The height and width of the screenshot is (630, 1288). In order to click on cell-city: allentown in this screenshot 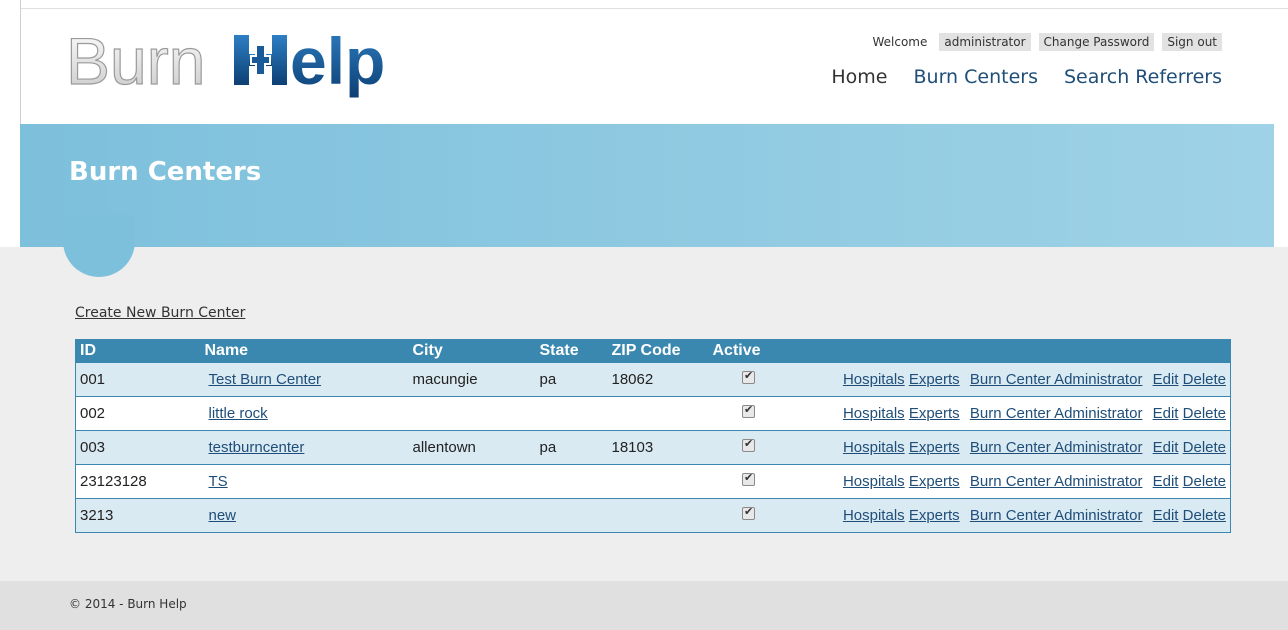, I will do `click(472, 447)`.